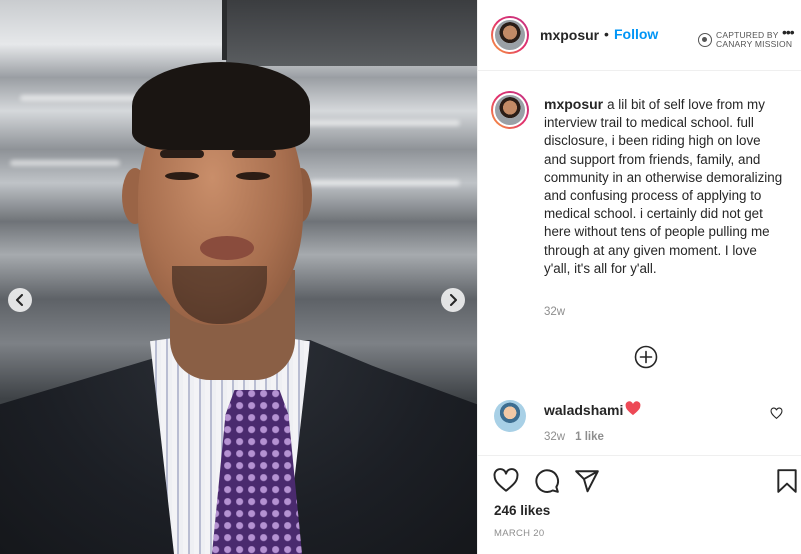 Image resolution: width=801 pixels, height=554 pixels. Describe the element at coordinates (506, 481) in the screenshot. I see `heart-outline-icon` at that location.